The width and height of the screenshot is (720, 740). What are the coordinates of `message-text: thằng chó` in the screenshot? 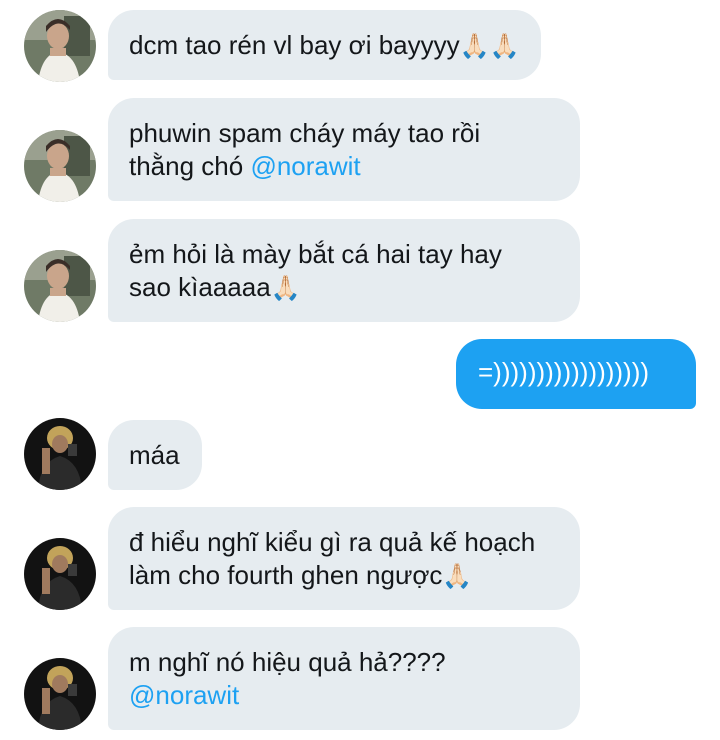 It's located at (190, 166).